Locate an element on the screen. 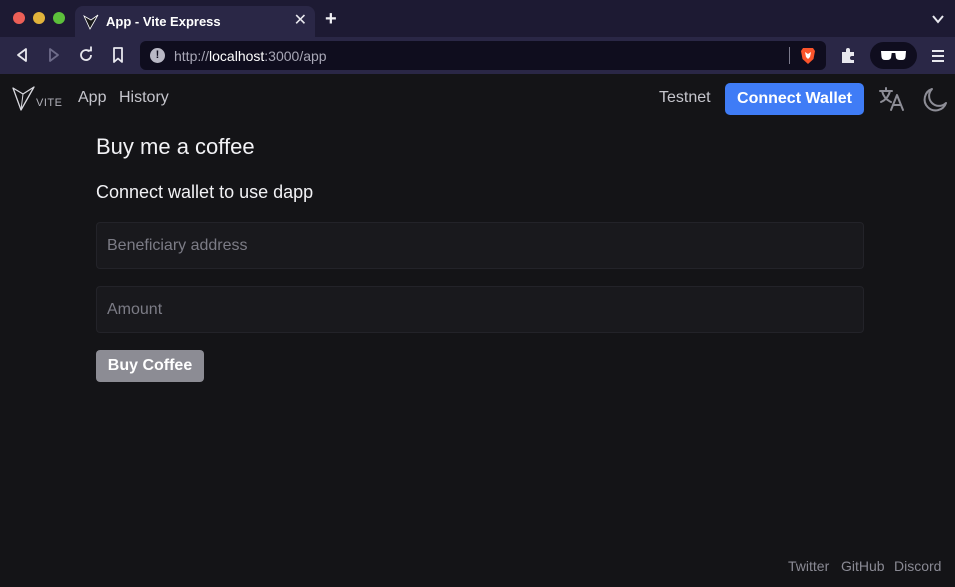 The height and width of the screenshot is (587, 955). vite-favicon-icon is located at coordinates (91, 22).